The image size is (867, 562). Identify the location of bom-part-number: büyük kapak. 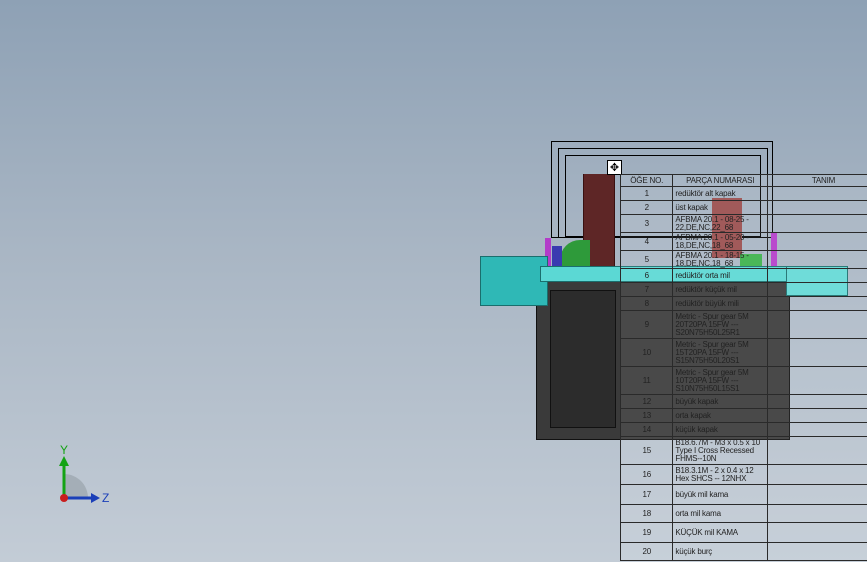
(720, 401).